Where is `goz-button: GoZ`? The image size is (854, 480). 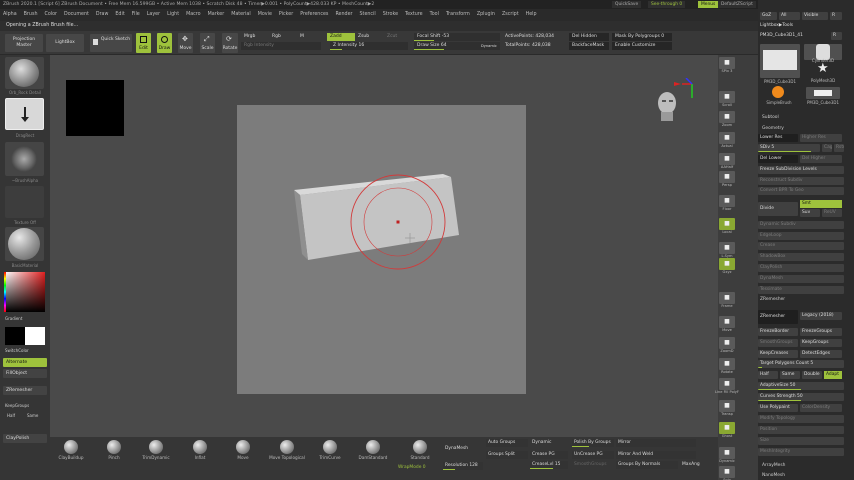 goz-button: GoZ is located at coordinates (768, 16).